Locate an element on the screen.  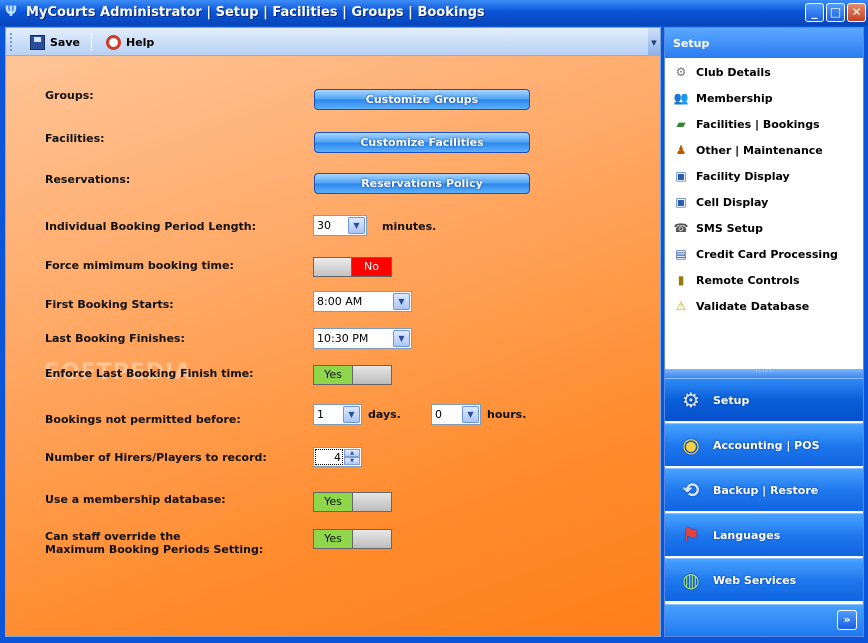
sidebar-splitter: ····· is located at coordinates (764, 373).